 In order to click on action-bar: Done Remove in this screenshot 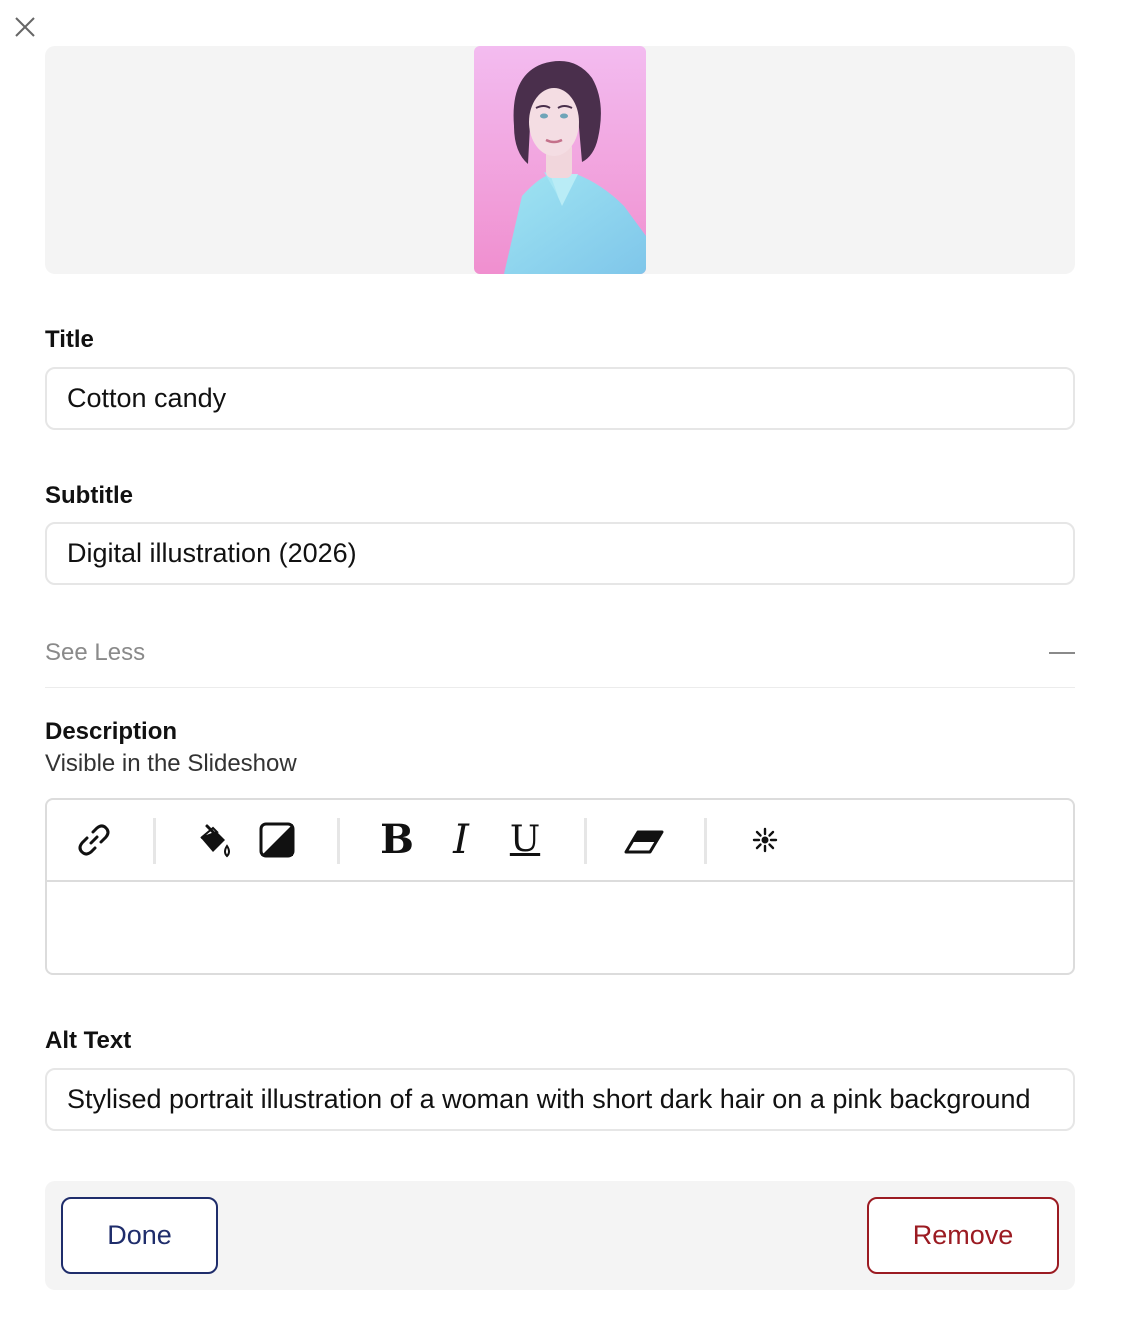, I will do `click(560, 1235)`.